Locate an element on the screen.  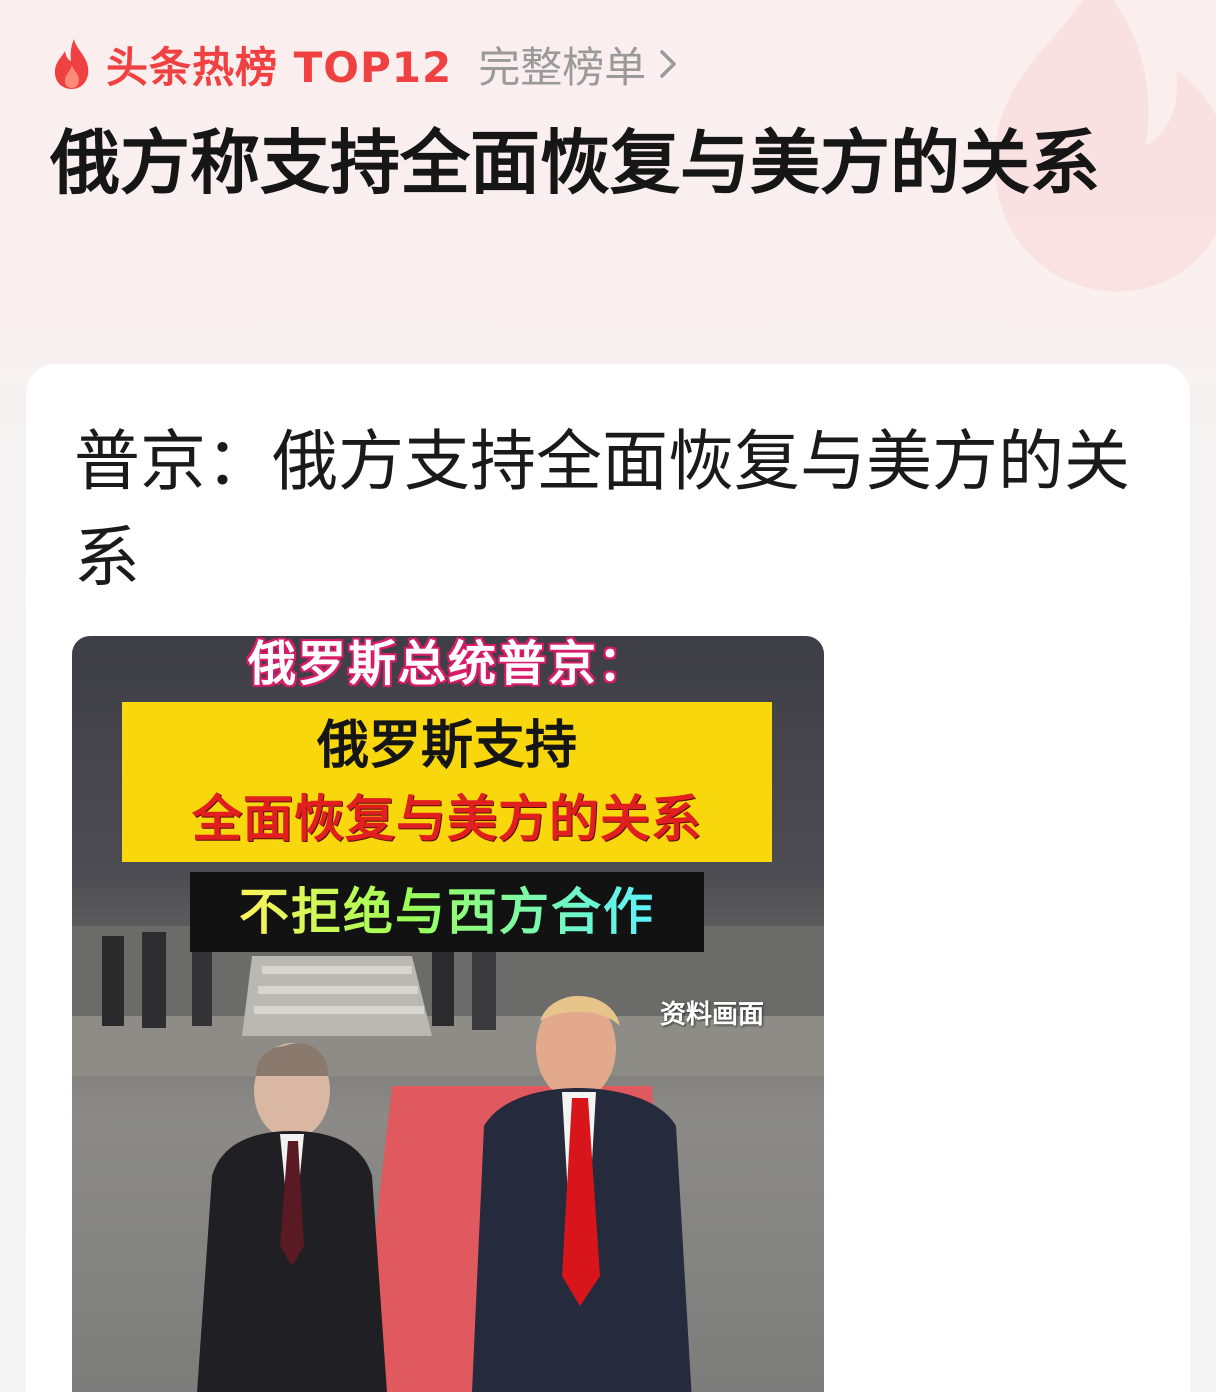
video-caption-yellow-box: 俄罗斯支持 全面恢复与美方的关系 is located at coordinates (447, 782).